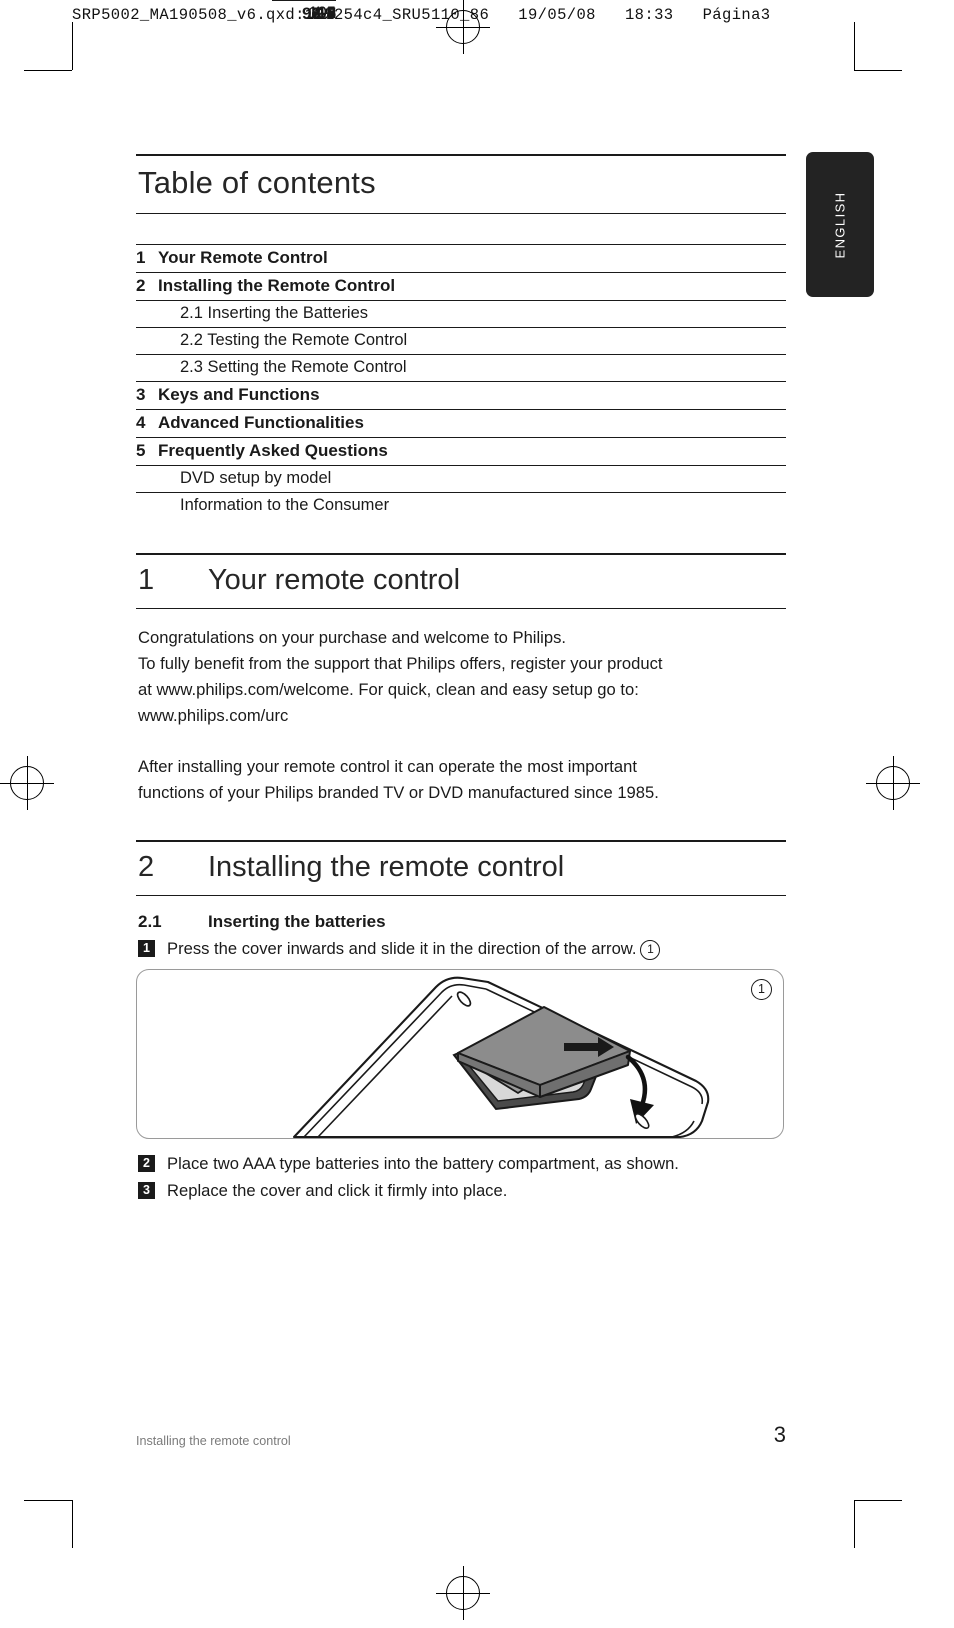 The width and height of the screenshot is (954, 1628). What do you see at coordinates (213, 715) in the screenshot?
I see `para1-line-4: www.philips.com/urc` at bounding box center [213, 715].